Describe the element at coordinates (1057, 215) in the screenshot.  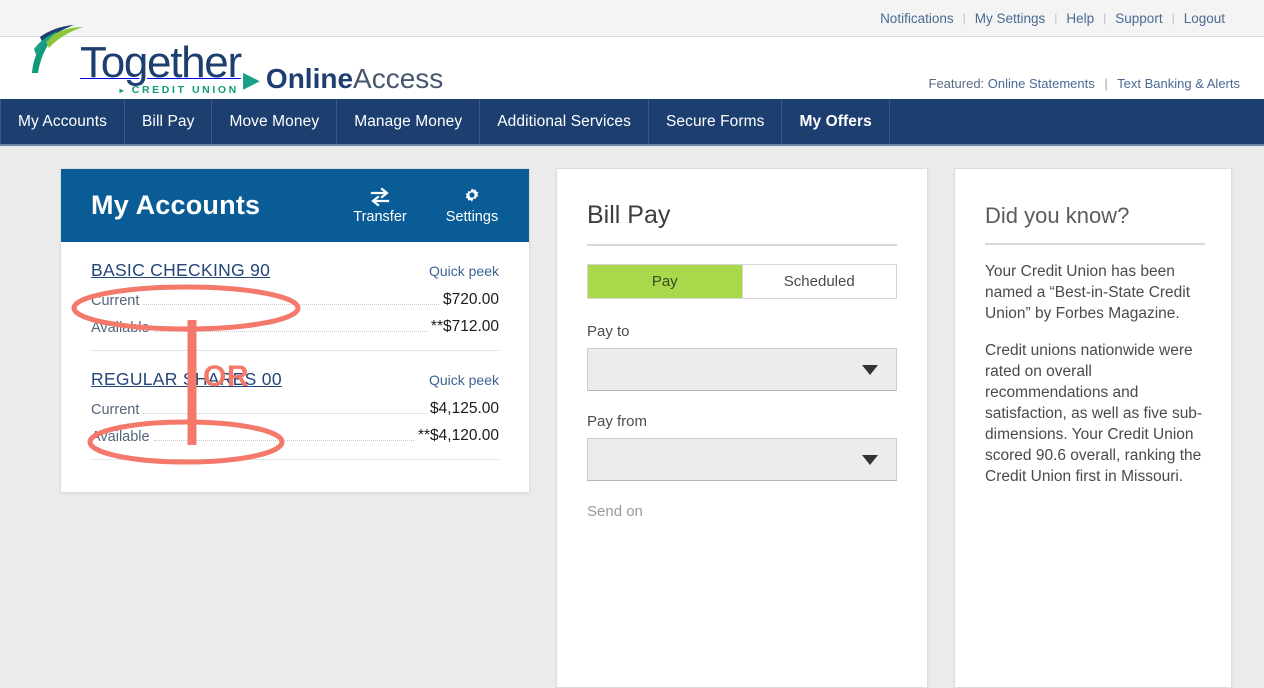
I see `did-you-know-title: Did you know?` at that location.